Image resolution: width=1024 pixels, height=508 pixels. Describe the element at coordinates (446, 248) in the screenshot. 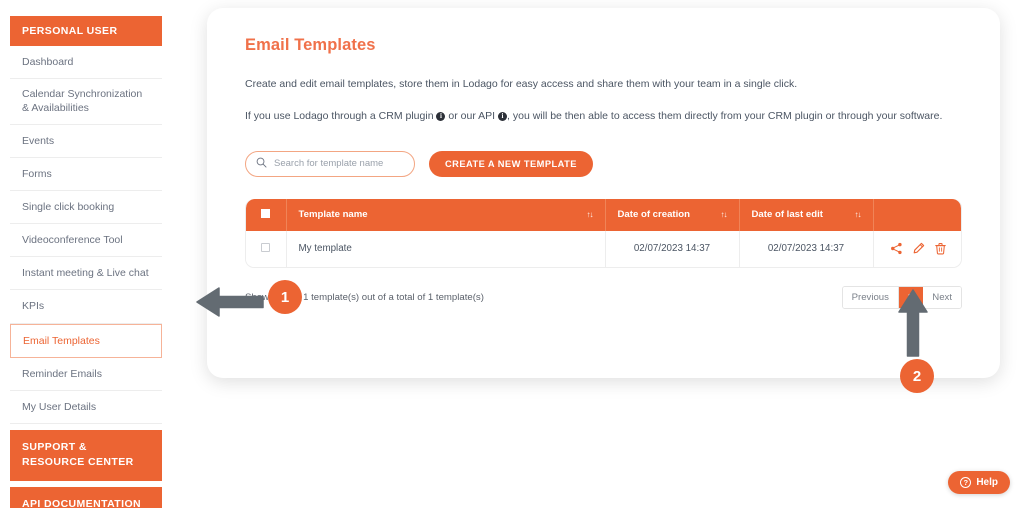

I see `table-cell-template-name: My template` at that location.